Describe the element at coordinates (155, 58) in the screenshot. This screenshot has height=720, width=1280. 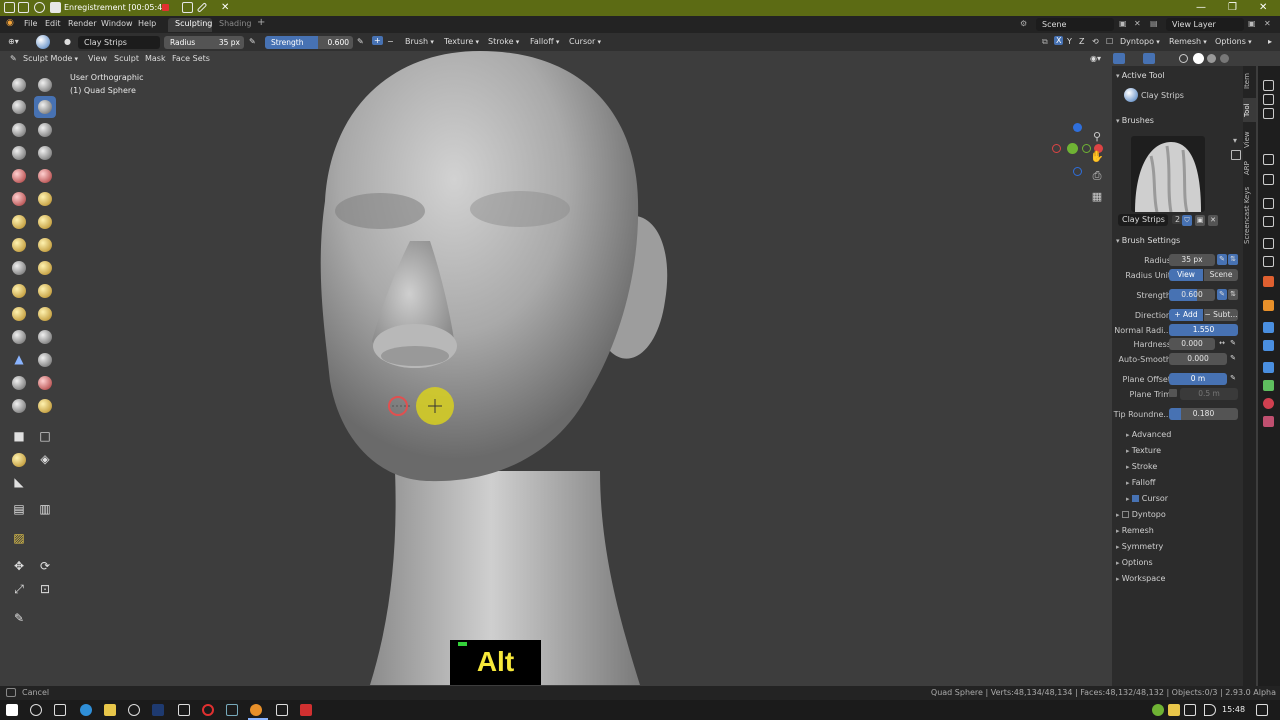
I see `menu-mask: Mask` at that location.